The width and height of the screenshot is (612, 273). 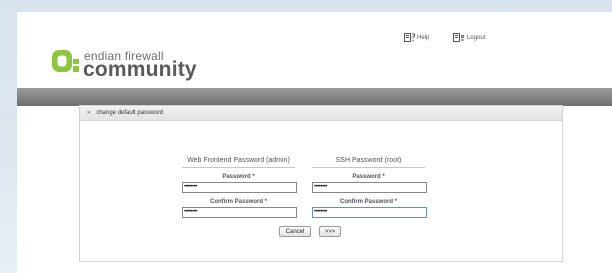 What do you see at coordinates (476, 37) in the screenshot?
I see `logout-link-label: Logout` at bounding box center [476, 37].